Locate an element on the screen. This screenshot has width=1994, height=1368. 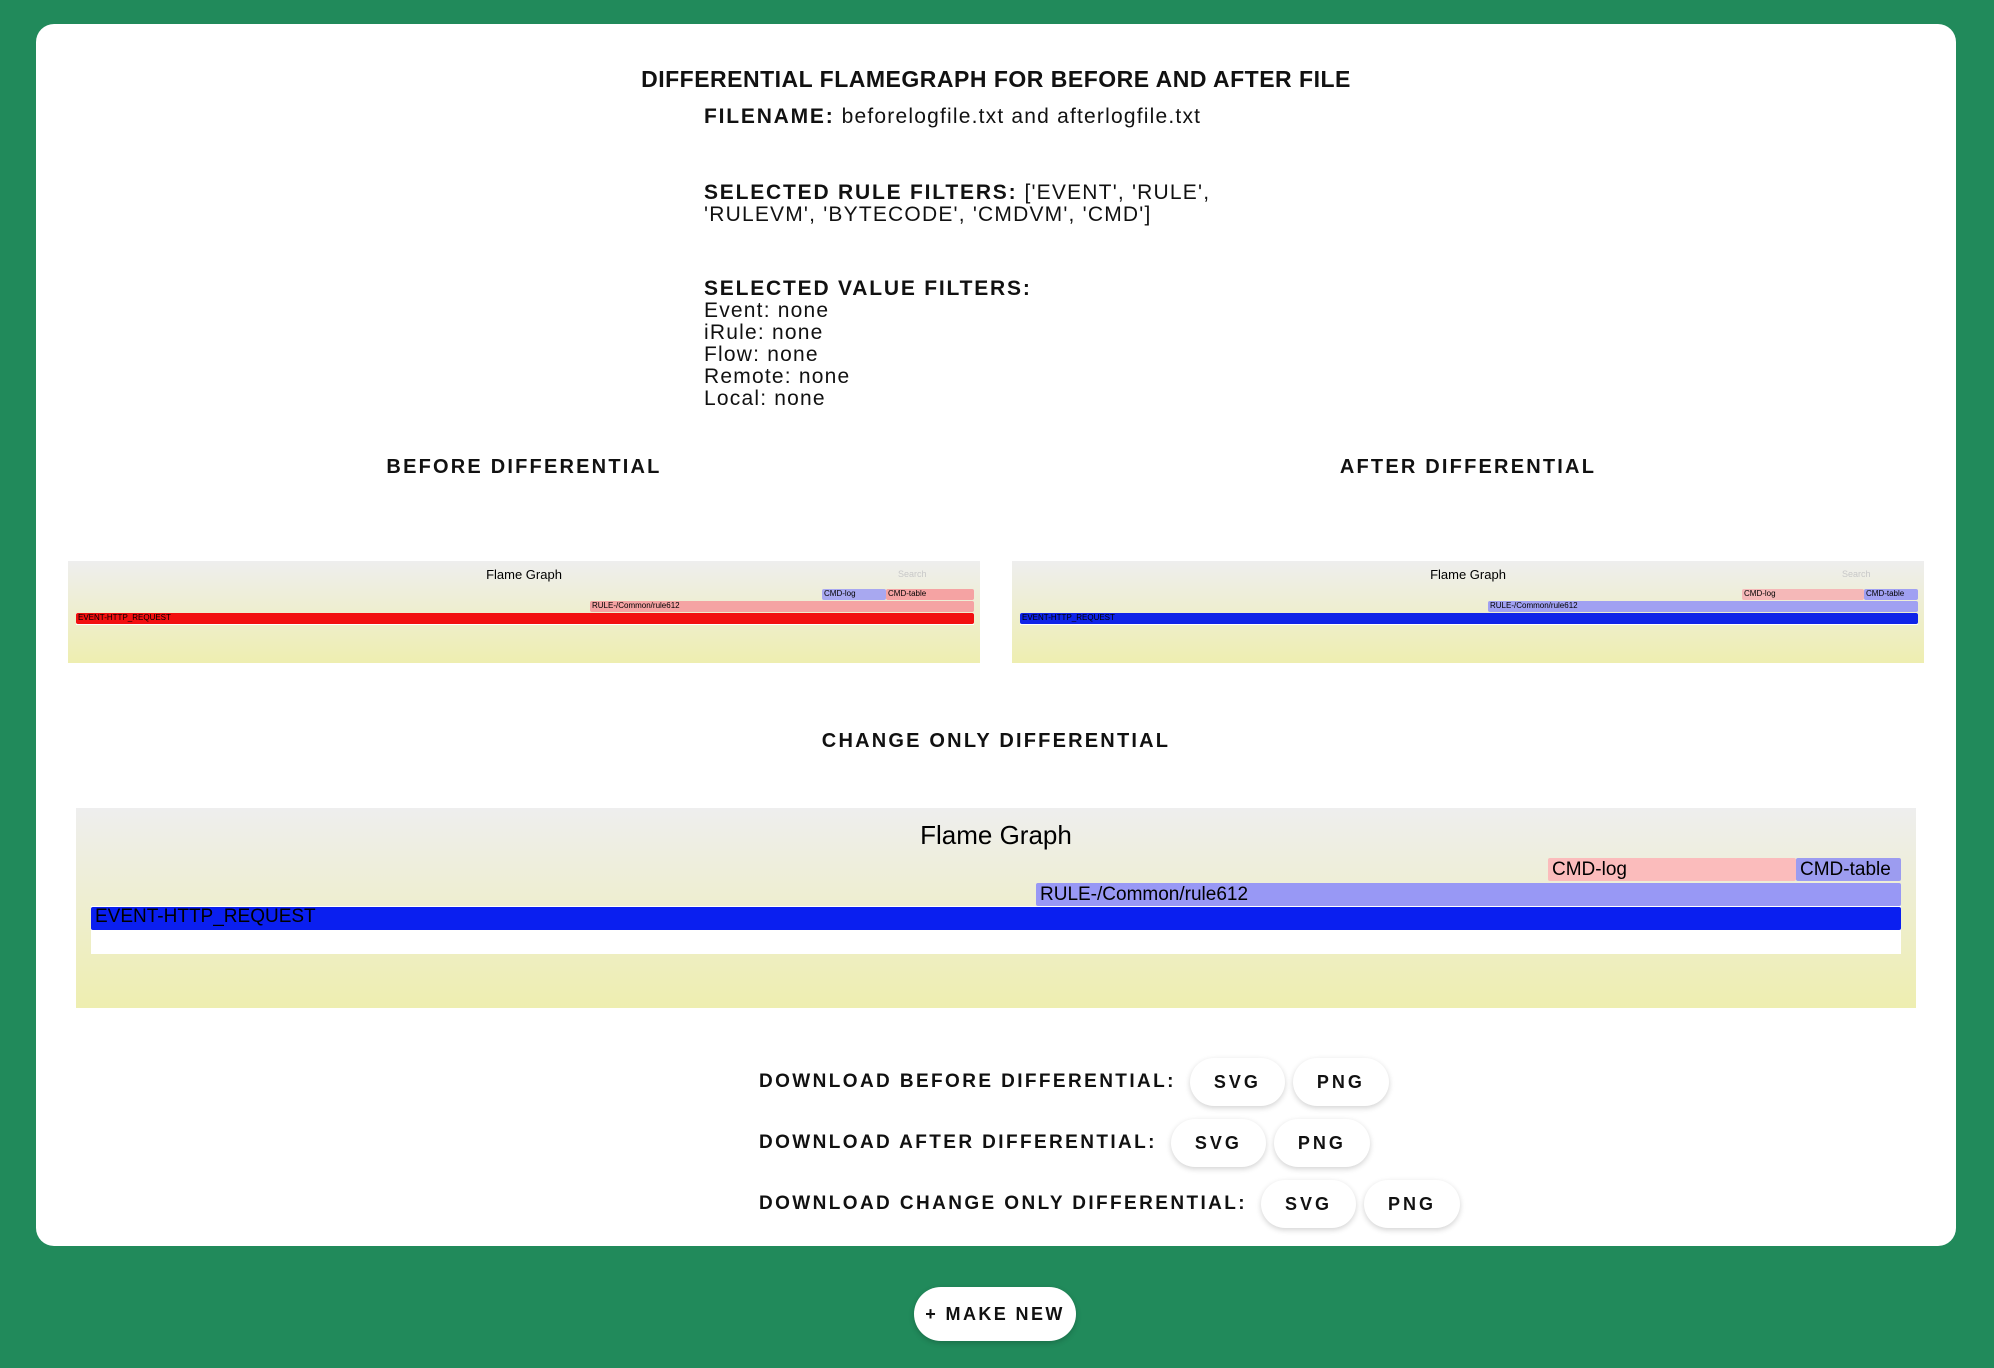
download-before-png-button: PNG is located at coordinates (1340, 1082).